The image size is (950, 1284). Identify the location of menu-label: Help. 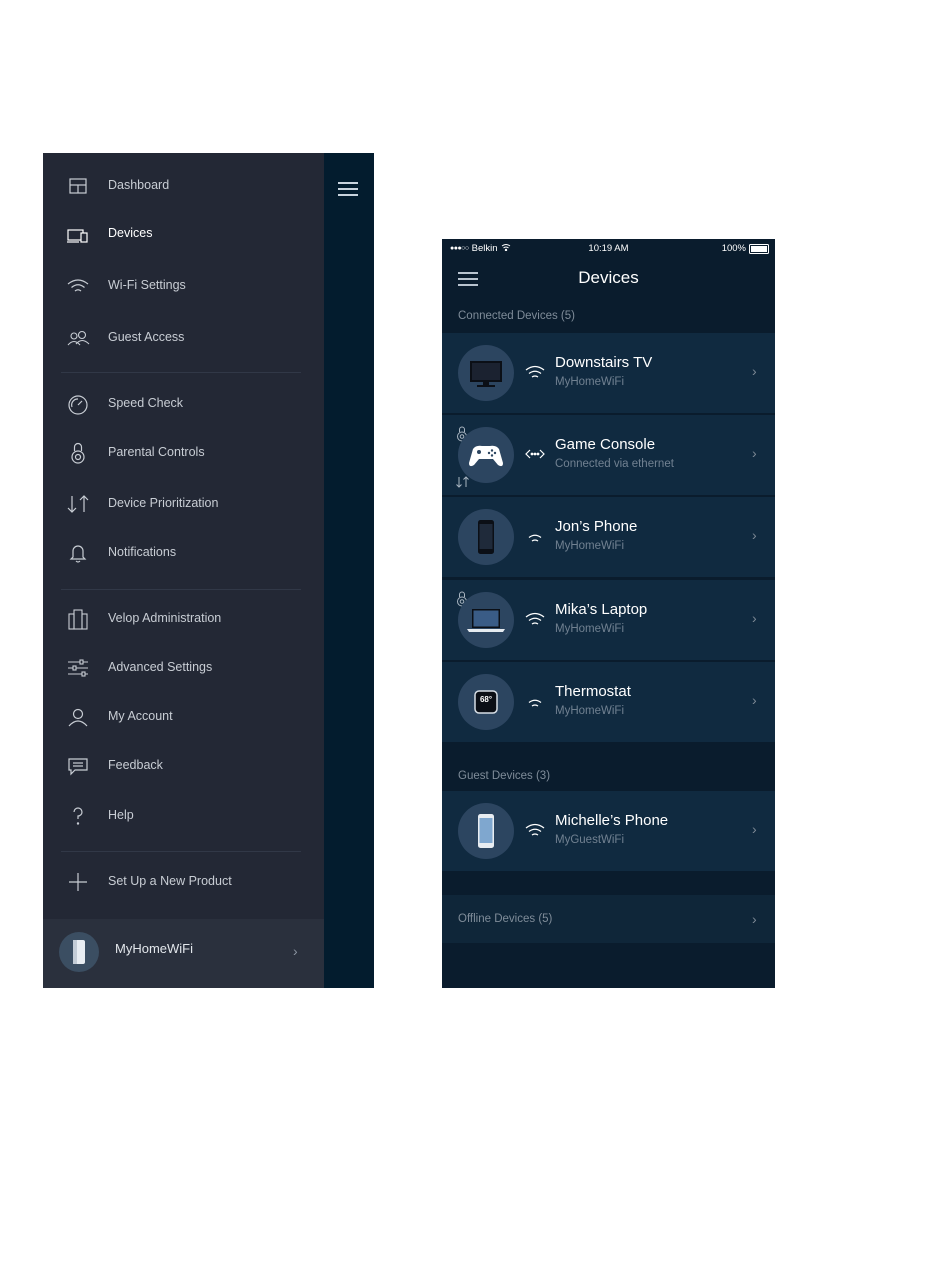
(121, 815).